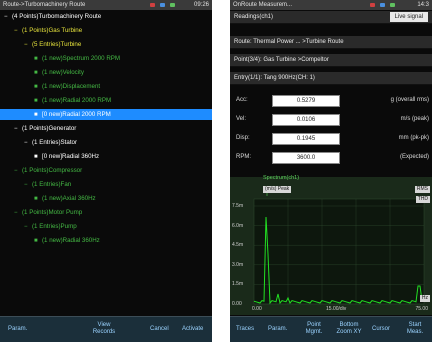  What do you see at coordinates (424, 298) in the screenshot?
I see `hz-tag: Hz` at bounding box center [424, 298].